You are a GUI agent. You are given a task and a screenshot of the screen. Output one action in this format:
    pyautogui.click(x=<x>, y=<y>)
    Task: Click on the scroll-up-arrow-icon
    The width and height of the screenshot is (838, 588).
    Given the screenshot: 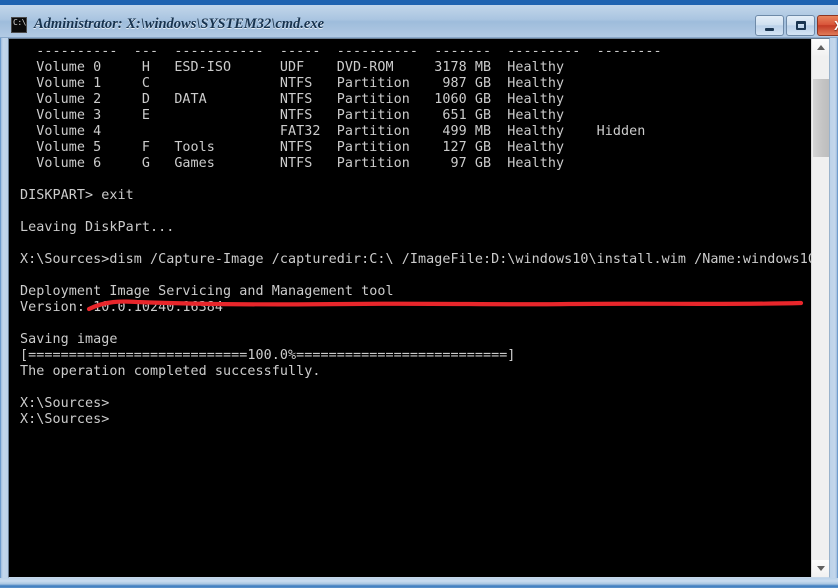 What is the action you would take?
    pyautogui.click(x=820, y=47)
    